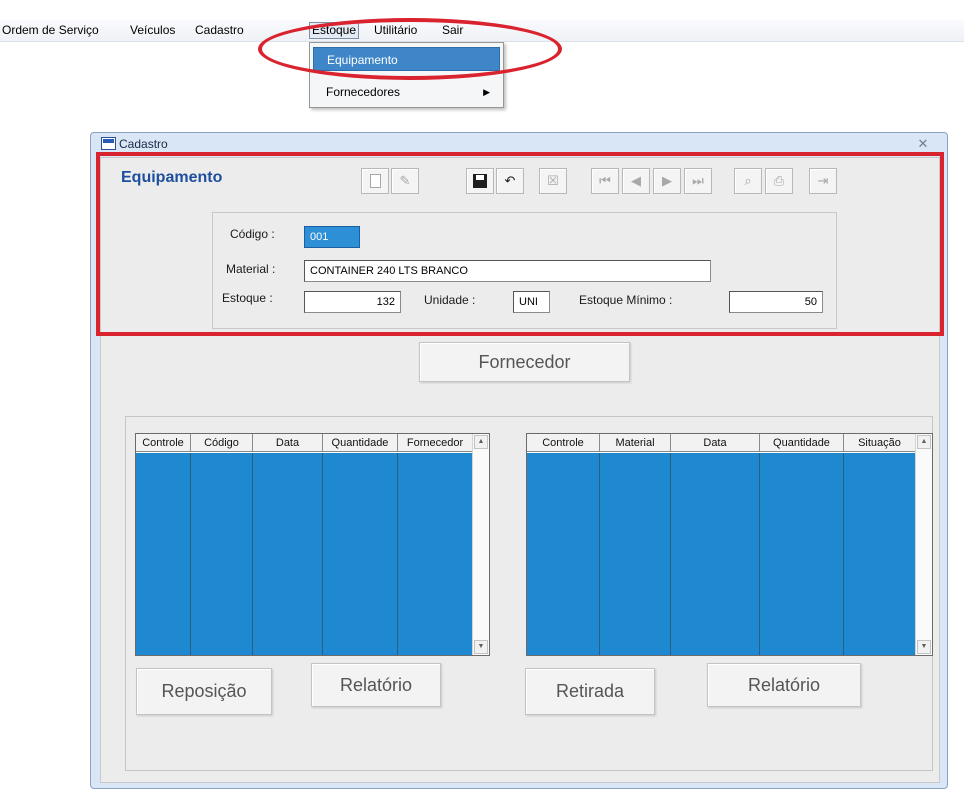 This screenshot has height=793, width=964. Describe the element at coordinates (721, 554) in the screenshot. I see `retirada-grid-body` at that location.